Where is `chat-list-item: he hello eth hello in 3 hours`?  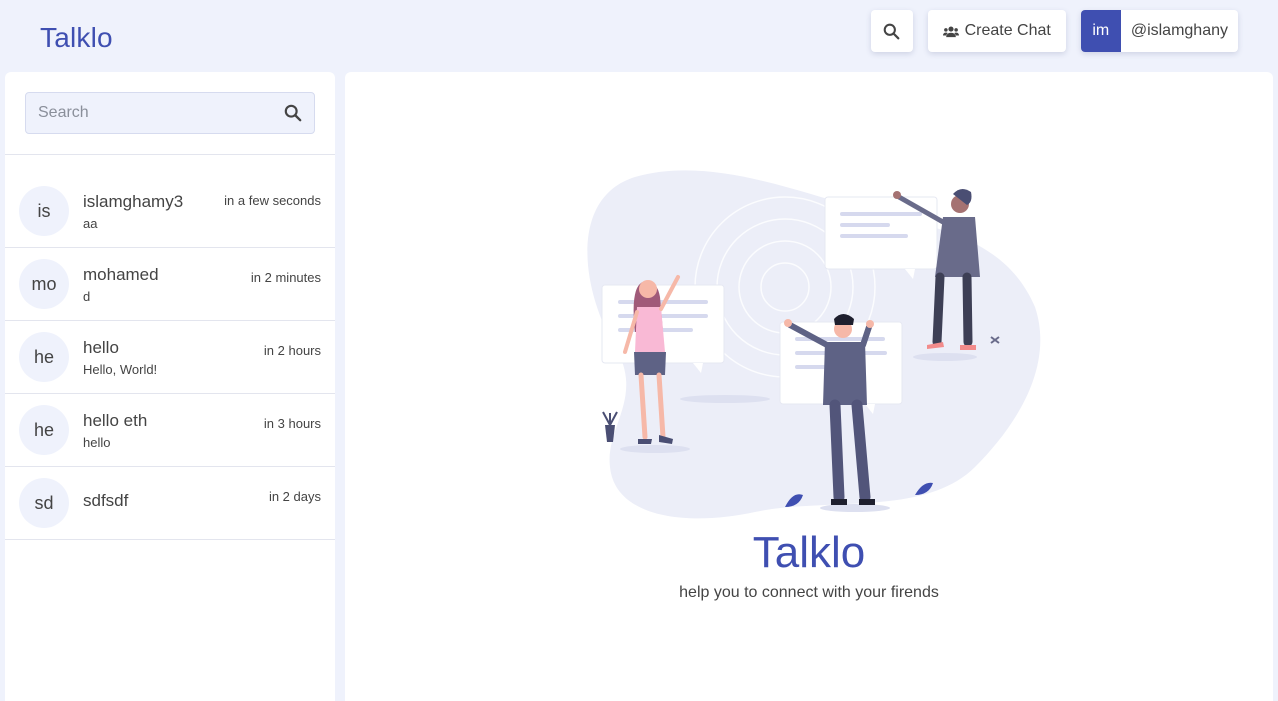 chat-list-item: he hello eth hello in 3 hours is located at coordinates (170, 430).